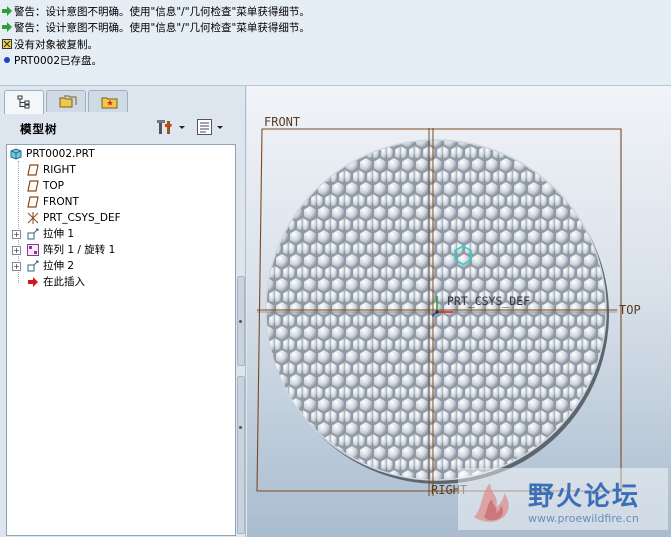 The height and width of the screenshot is (537, 671). I want to click on tree-item-front: FRONT, so click(53, 202).